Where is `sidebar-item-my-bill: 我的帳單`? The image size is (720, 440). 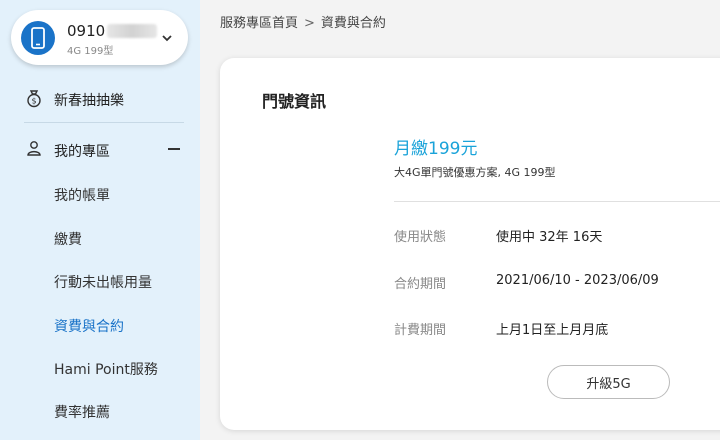
sidebar-item-my-bill: 我的帳單 is located at coordinates (82, 195).